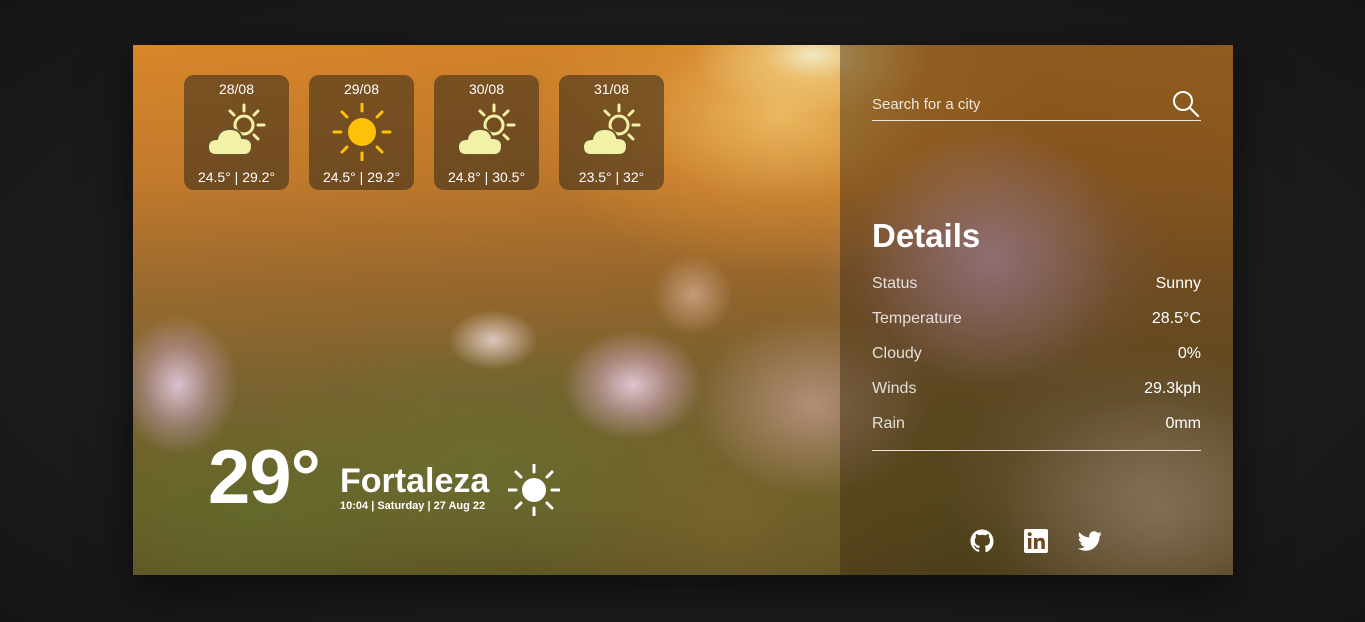 This screenshot has width=1365, height=622. What do you see at coordinates (1036, 395) in the screenshot?
I see `detail-row: Winds 29.3kph` at bounding box center [1036, 395].